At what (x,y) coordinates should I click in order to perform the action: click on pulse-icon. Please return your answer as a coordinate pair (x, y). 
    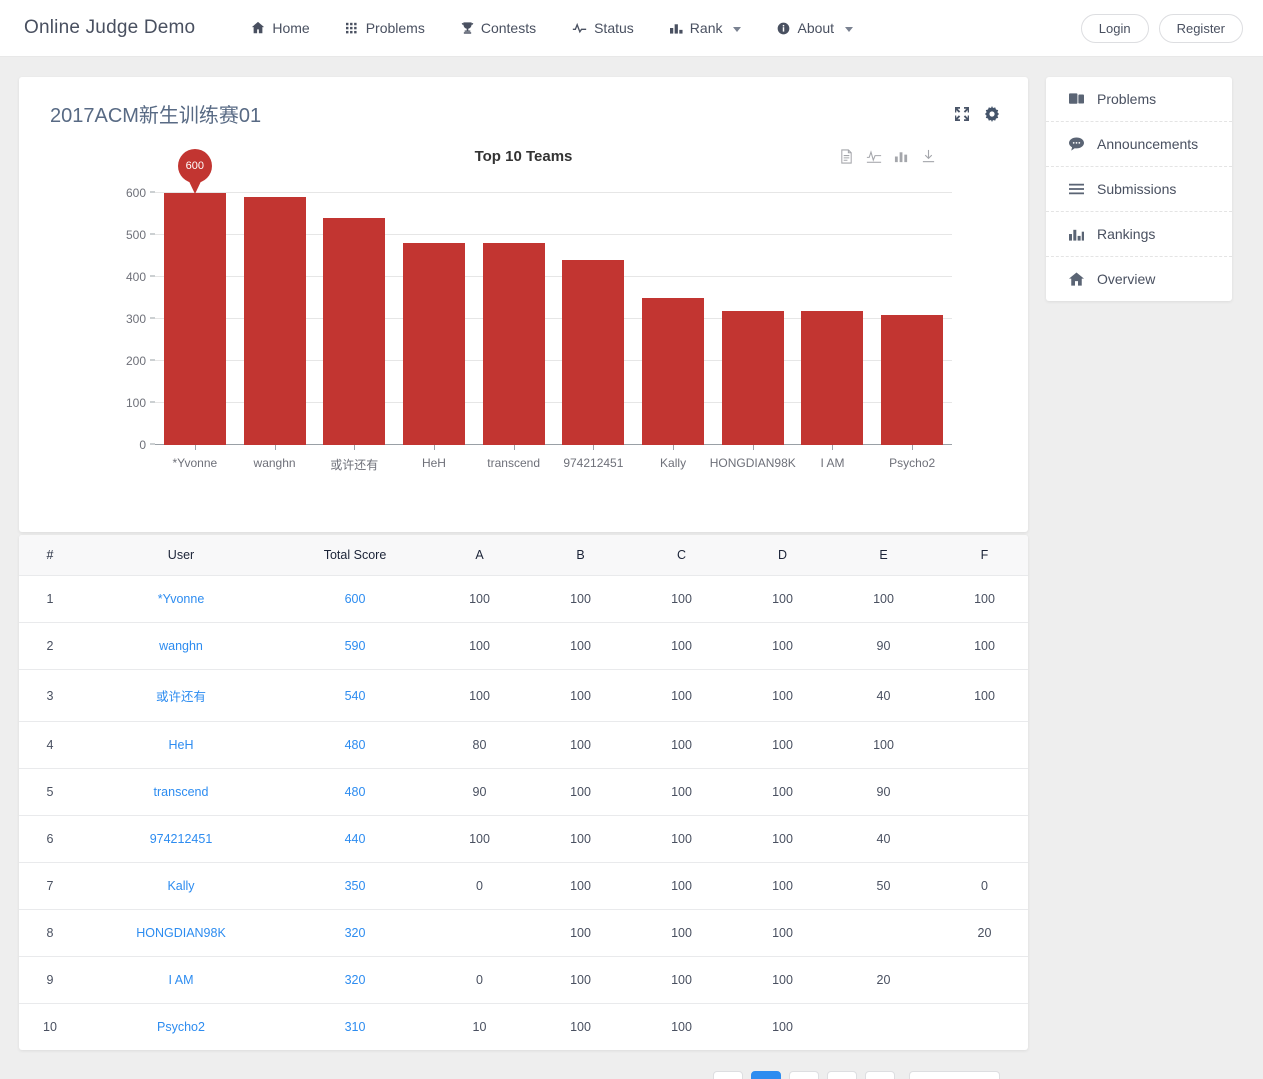
    Looking at the image, I should click on (579, 28).